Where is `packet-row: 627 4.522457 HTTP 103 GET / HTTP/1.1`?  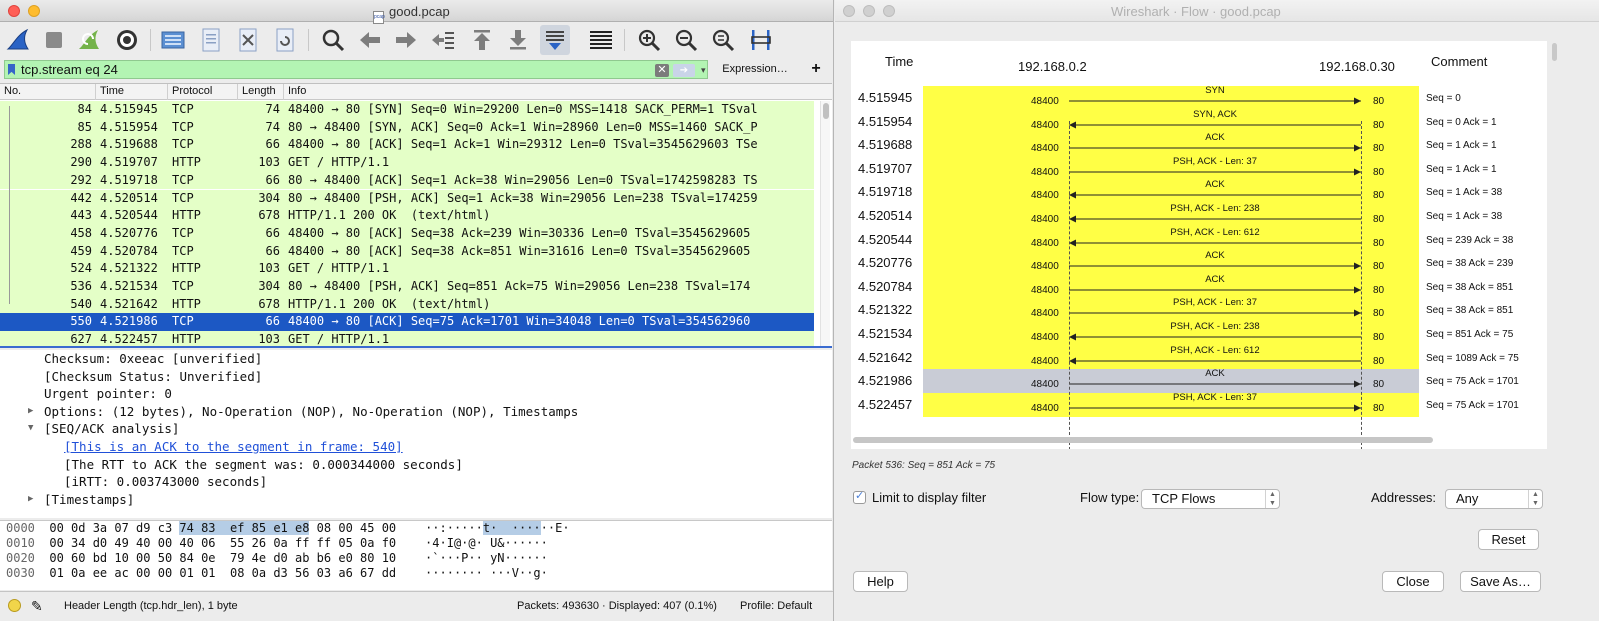 packet-row: 627 4.522457 HTTP 103 GET / HTTP/1.1 is located at coordinates (407, 339).